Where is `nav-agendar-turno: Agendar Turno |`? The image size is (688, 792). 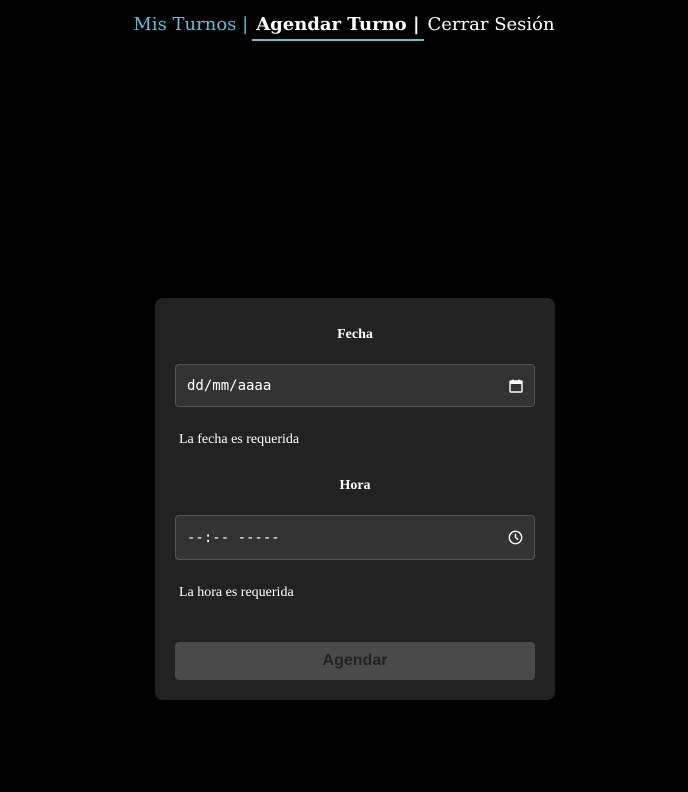
nav-agendar-turno: Agendar Turno | is located at coordinates (338, 27).